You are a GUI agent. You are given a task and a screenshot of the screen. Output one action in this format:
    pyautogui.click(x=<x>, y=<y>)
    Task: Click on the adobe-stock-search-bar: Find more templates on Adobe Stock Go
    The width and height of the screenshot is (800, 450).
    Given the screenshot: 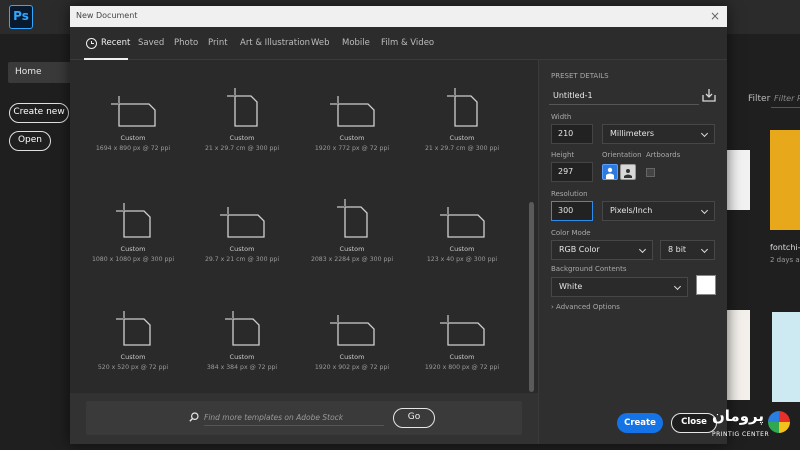 What is the action you would take?
    pyautogui.click(x=304, y=418)
    